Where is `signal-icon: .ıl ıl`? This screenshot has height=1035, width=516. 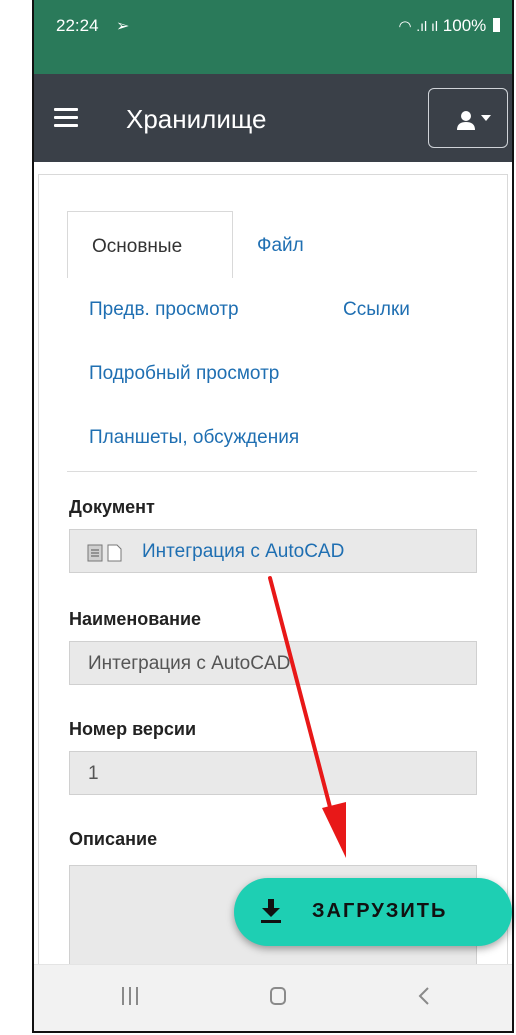
signal-icon: .ıl ıl is located at coordinates (427, 26).